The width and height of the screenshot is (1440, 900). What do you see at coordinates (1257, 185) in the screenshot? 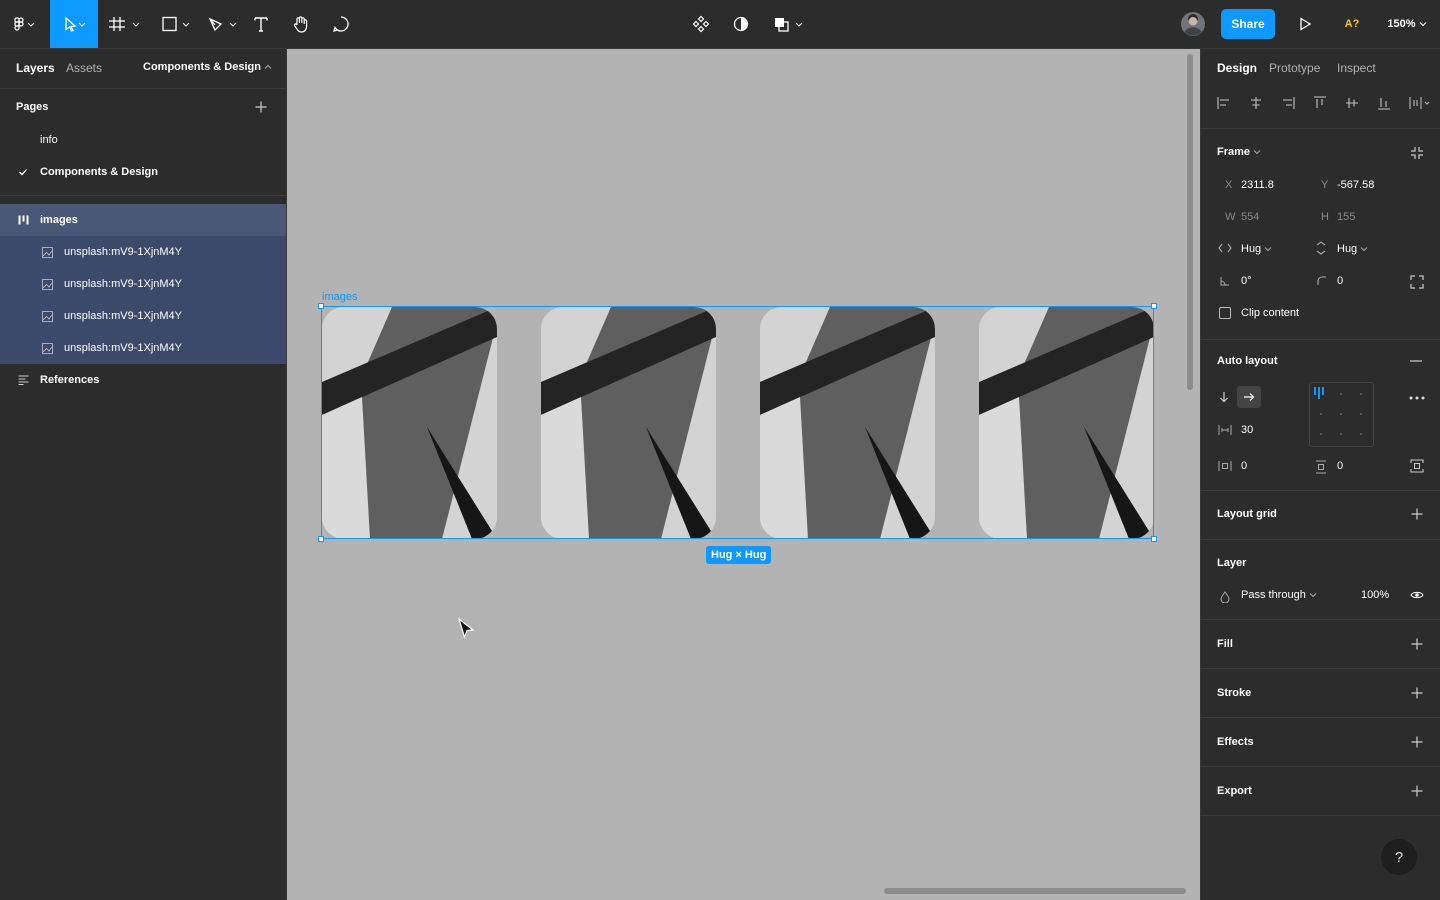
I see `x-input: 2311.8` at bounding box center [1257, 185].